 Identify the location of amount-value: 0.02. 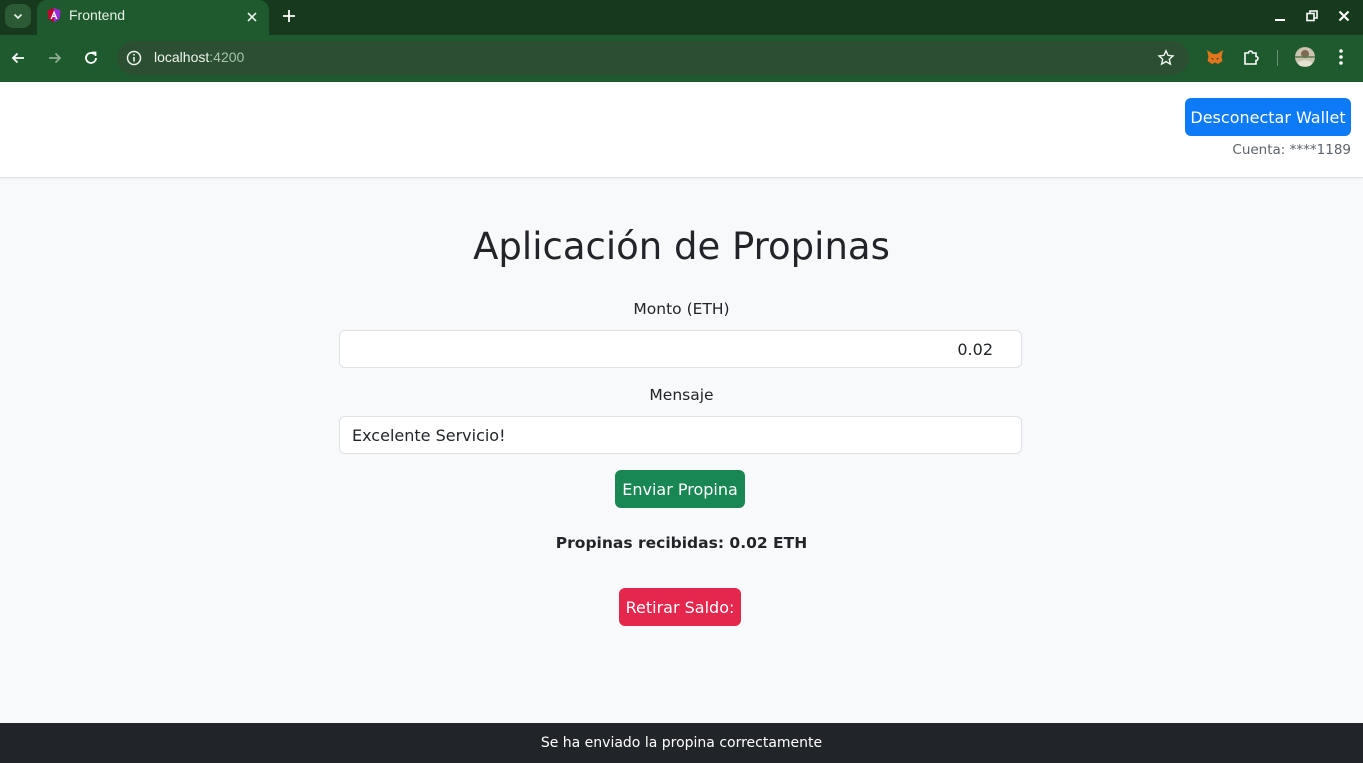
(975, 349).